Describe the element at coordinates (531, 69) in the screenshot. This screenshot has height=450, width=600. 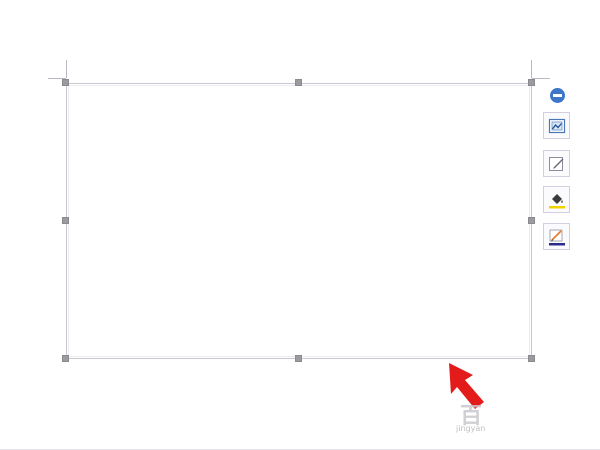
I see `crop-mark-top-right-v` at that location.